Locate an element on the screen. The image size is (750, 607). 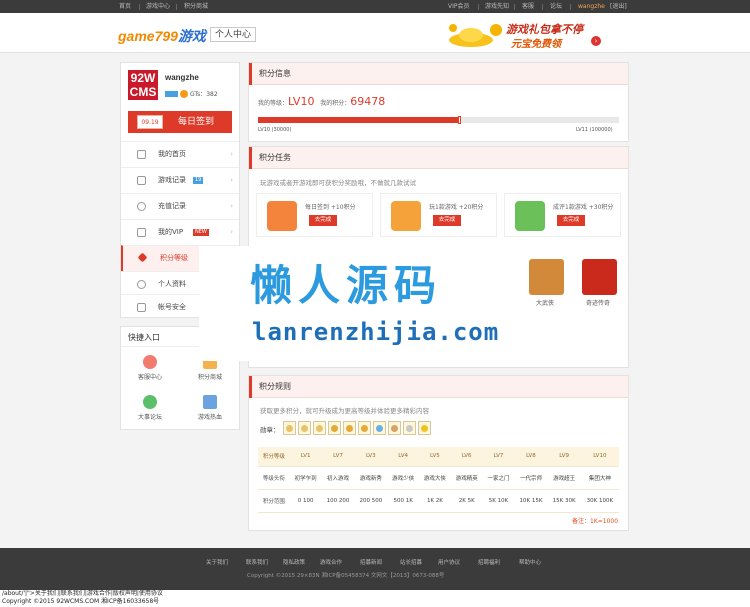
table-cell: 游戏大侠 is located at coordinates (435, 478).